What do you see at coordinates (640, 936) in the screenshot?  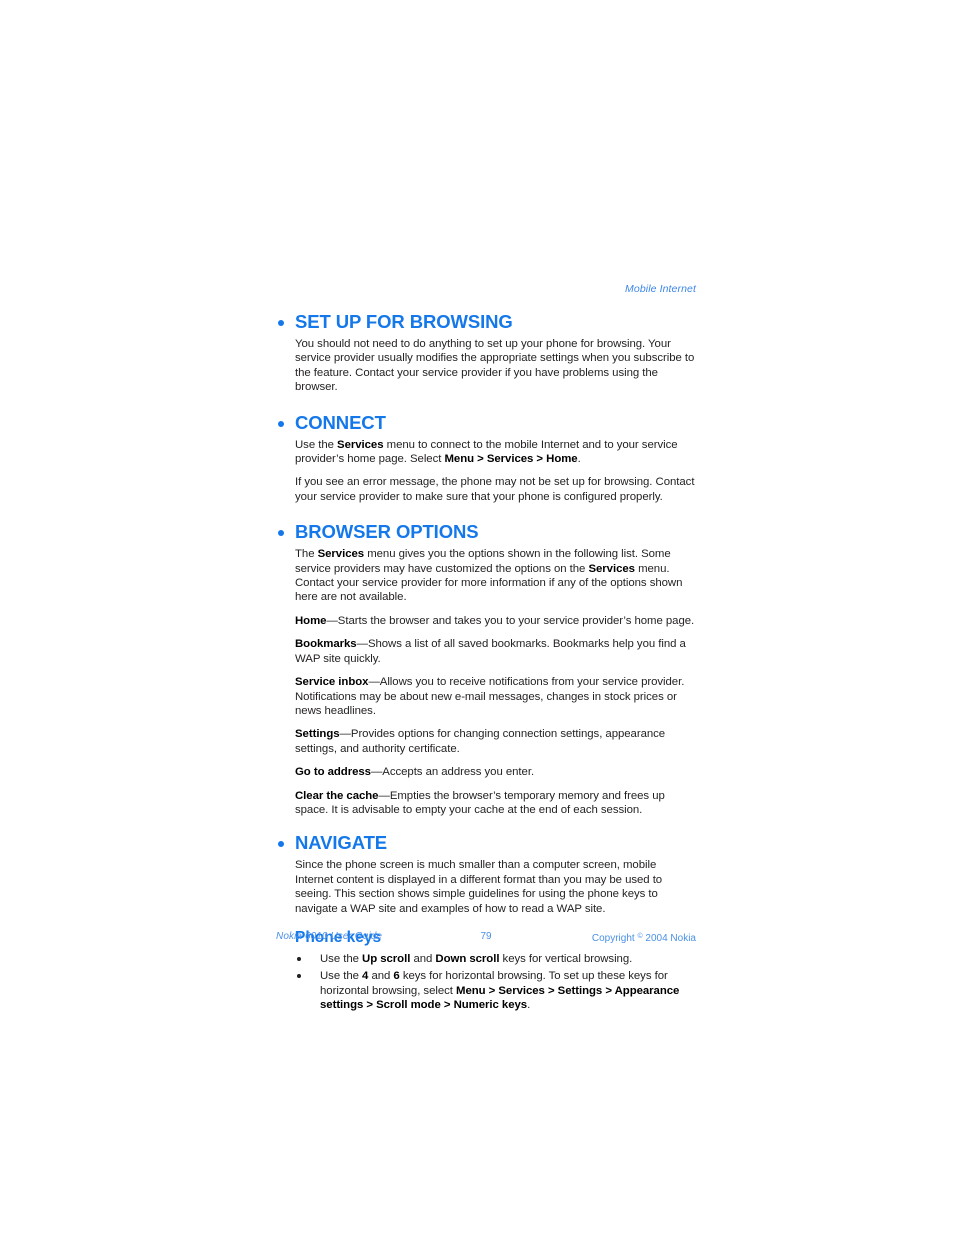 I see `copyright-symbol-icon: ©` at bounding box center [640, 936].